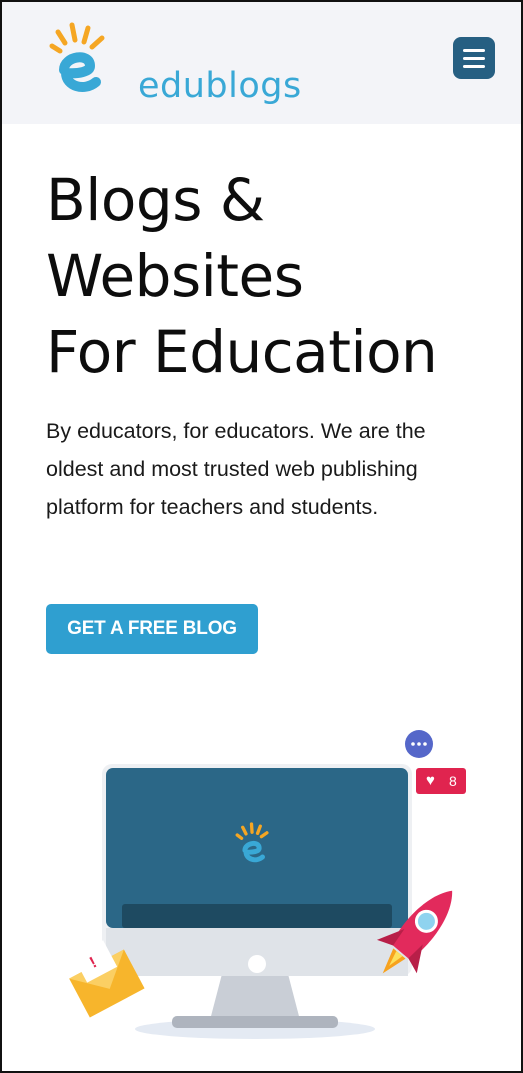  Describe the element at coordinates (175, 276) in the screenshot. I see `headline-line: Websites` at that location.